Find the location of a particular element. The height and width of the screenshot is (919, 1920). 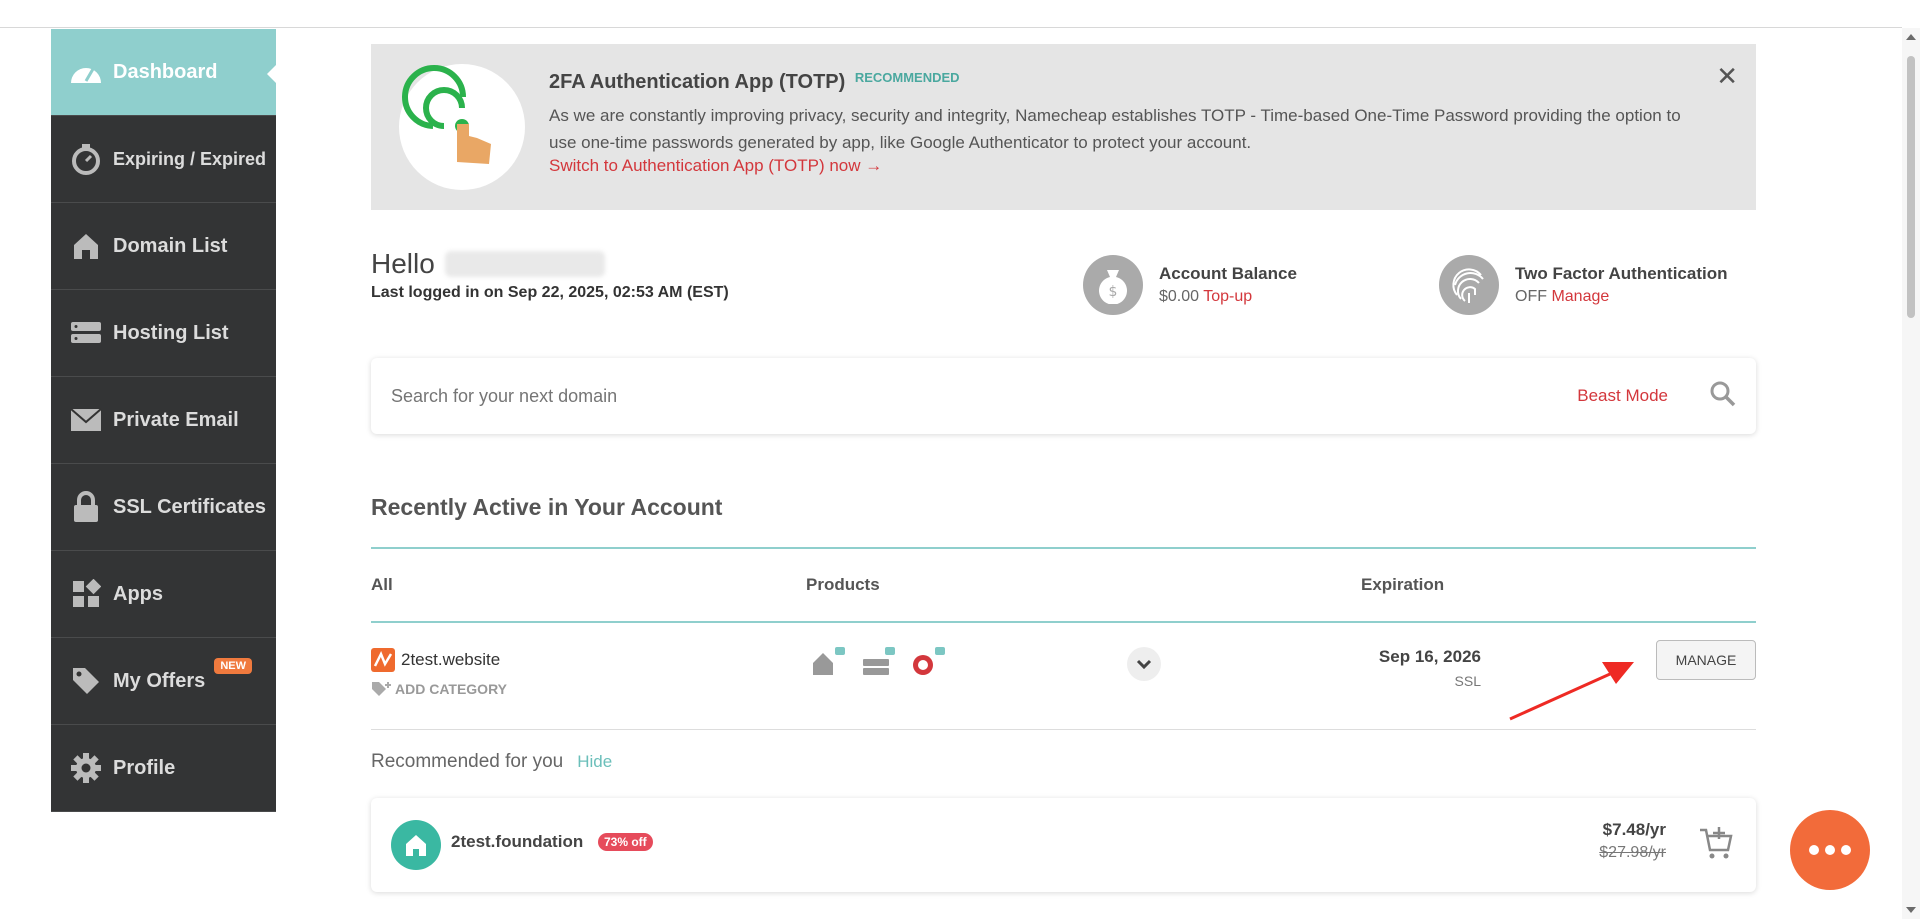

current-price: $7.48/yr is located at coordinates (1634, 829).